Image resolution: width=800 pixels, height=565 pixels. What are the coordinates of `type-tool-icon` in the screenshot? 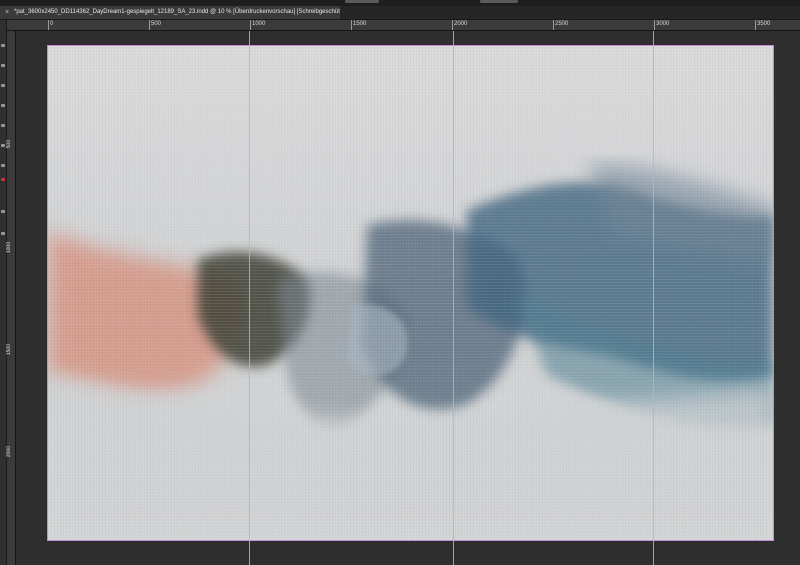 It's located at (3, 125).